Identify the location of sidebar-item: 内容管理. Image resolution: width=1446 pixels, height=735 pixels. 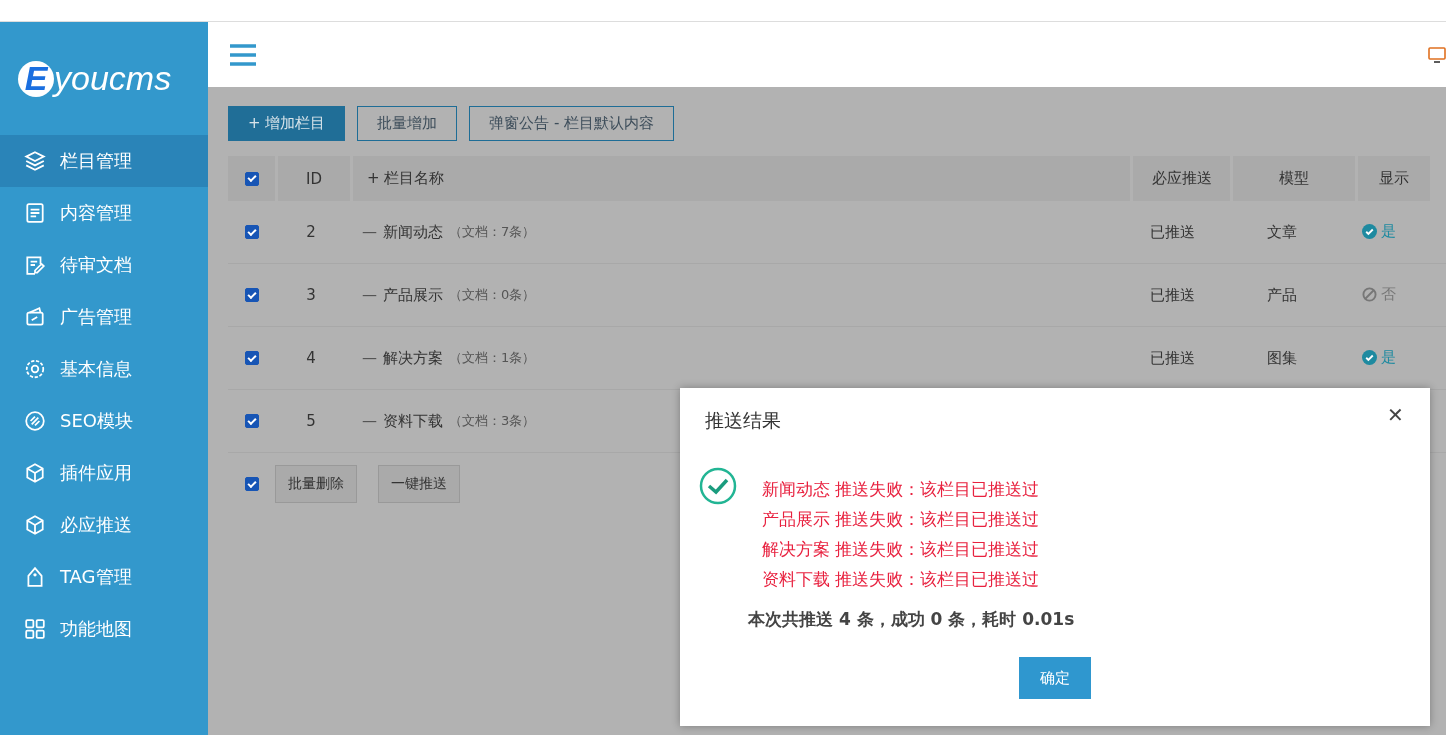
(104, 213).